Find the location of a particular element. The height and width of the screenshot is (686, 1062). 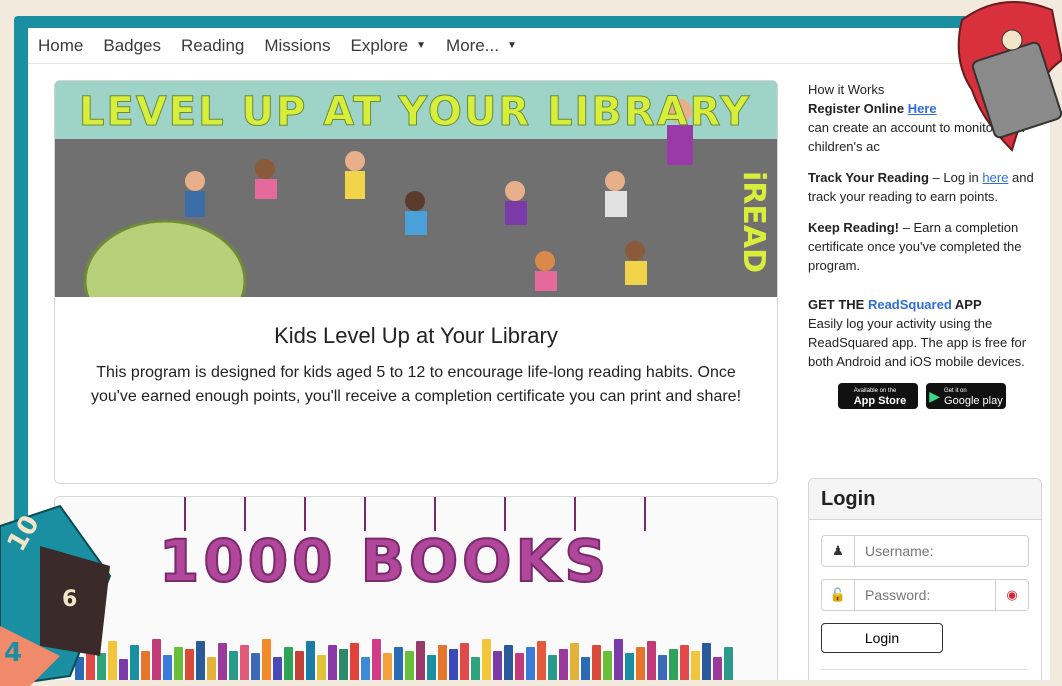

show-password-eye-icon: ◉ is located at coordinates (1011, 595).